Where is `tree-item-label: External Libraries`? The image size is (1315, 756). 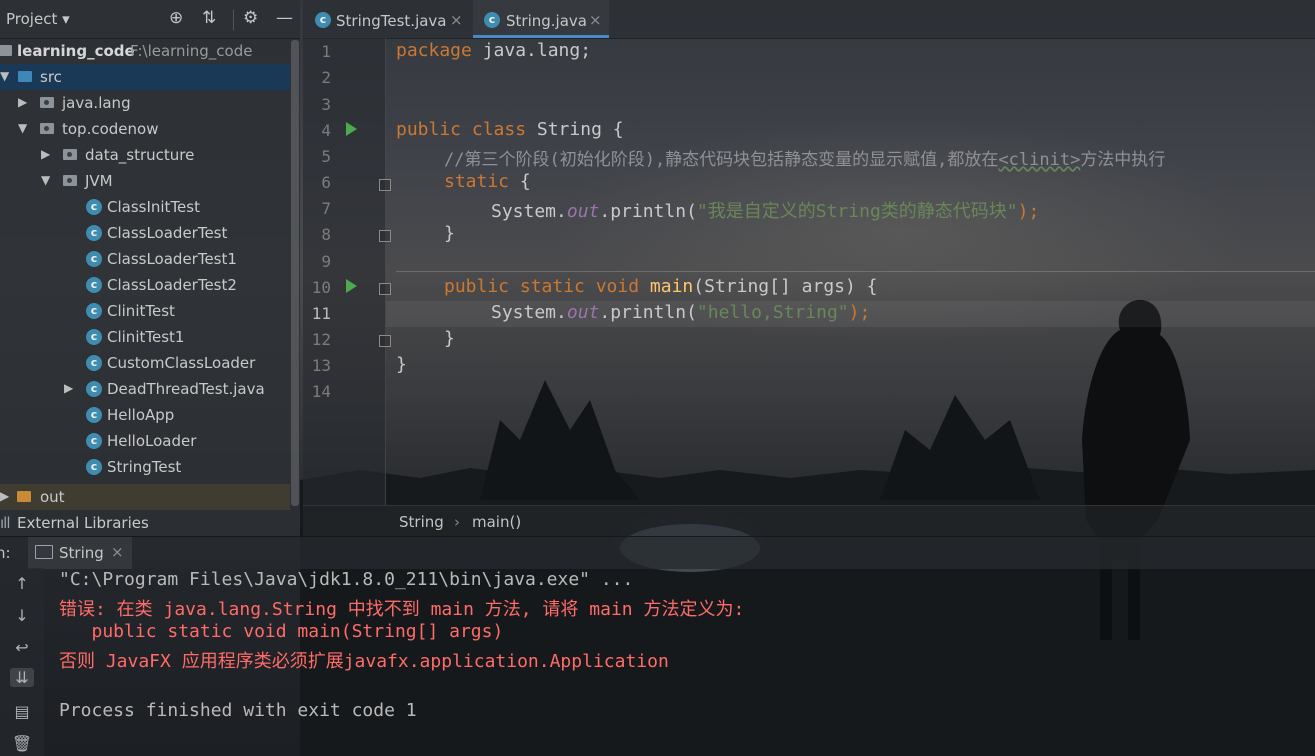 tree-item-label: External Libraries is located at coordinates (83, 523).